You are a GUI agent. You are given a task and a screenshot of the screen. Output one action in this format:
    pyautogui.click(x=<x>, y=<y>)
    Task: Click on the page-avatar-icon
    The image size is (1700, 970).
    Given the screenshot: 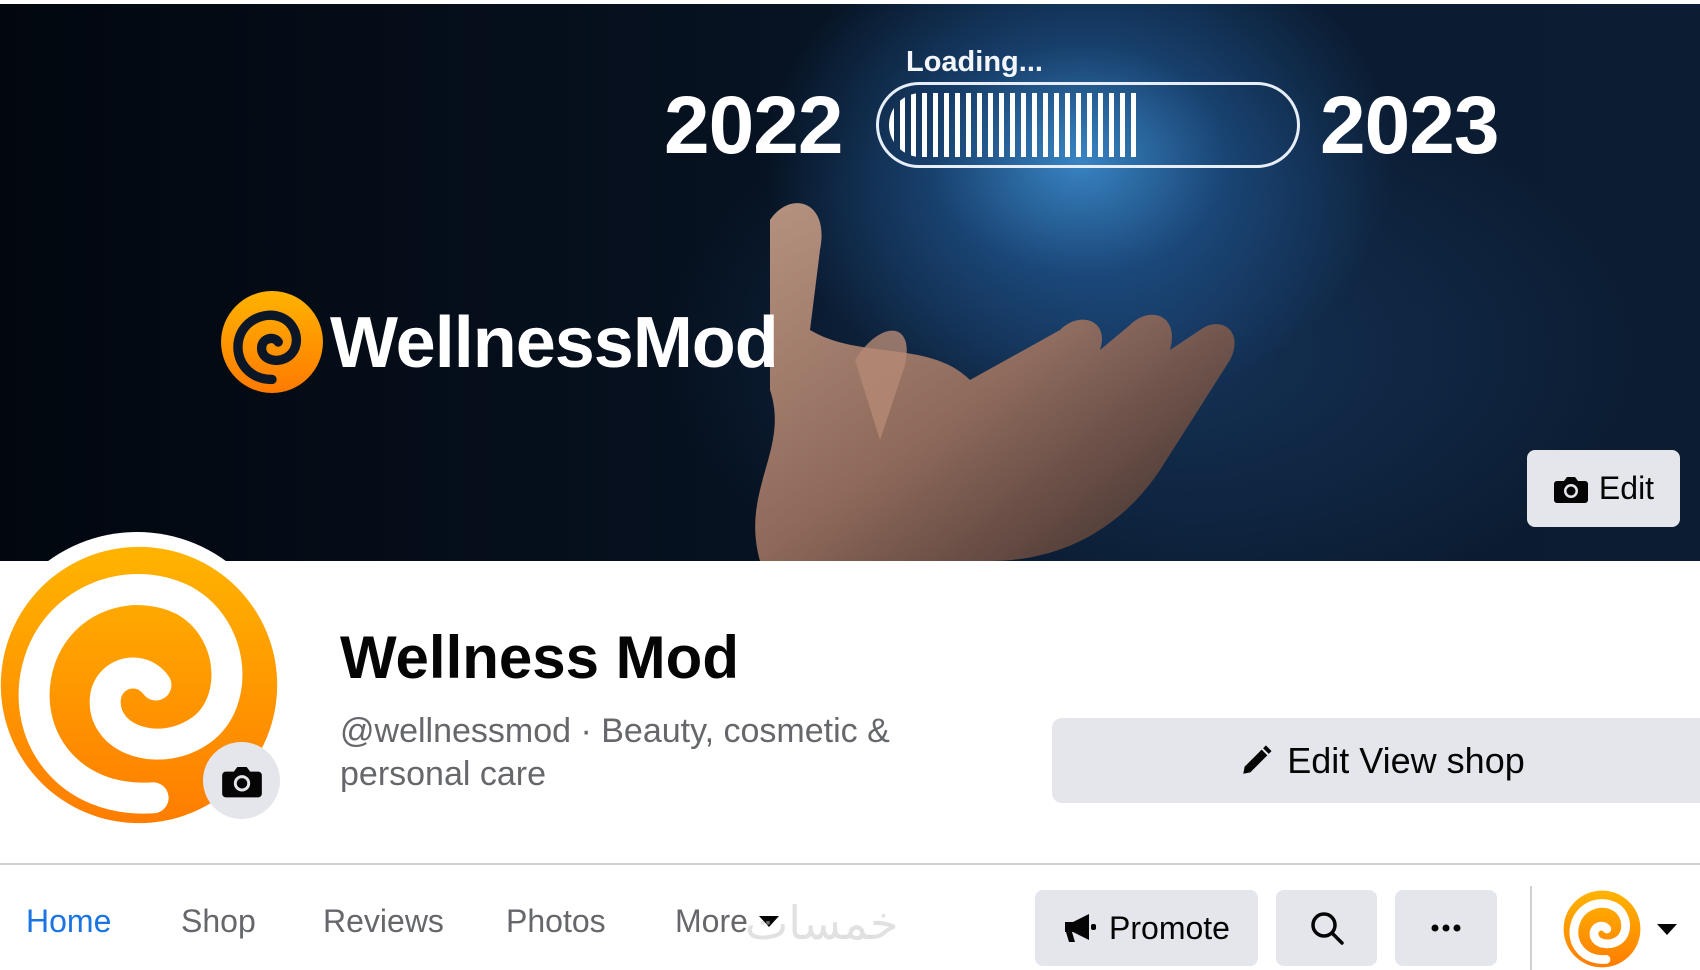 What is the action you would take?
    pyautogui.click(x=1602, y=929)
    